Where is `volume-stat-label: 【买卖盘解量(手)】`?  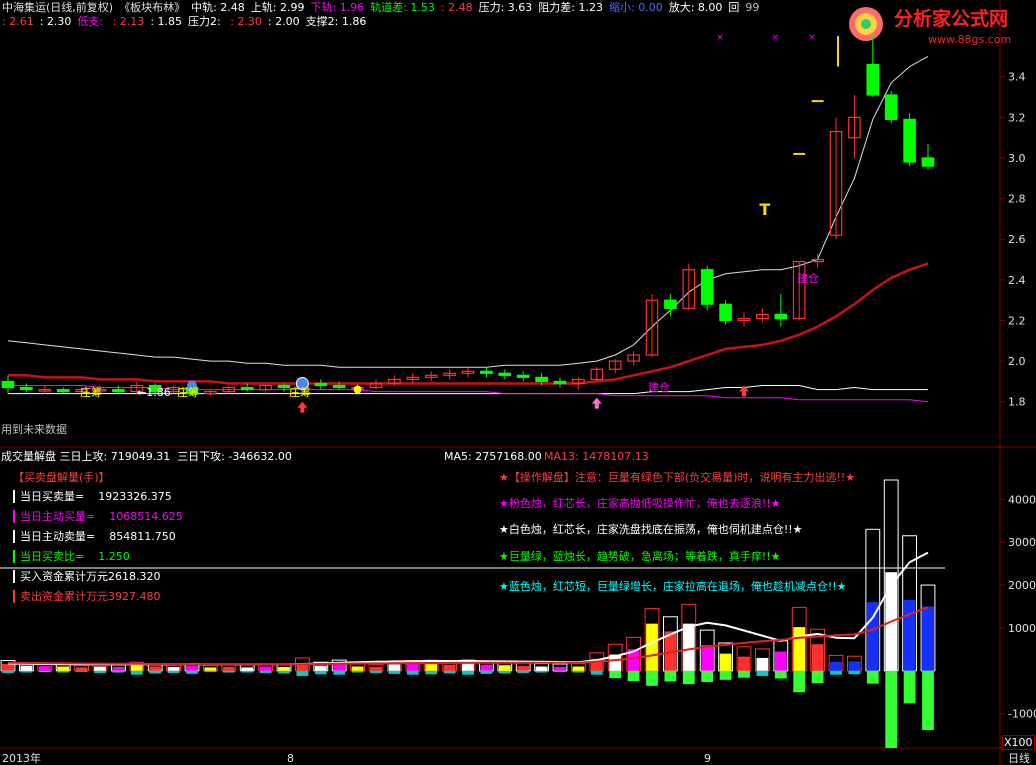 volume-stat-label: 【买卖盘解量(手)】 is located at coordinates (61, 477).